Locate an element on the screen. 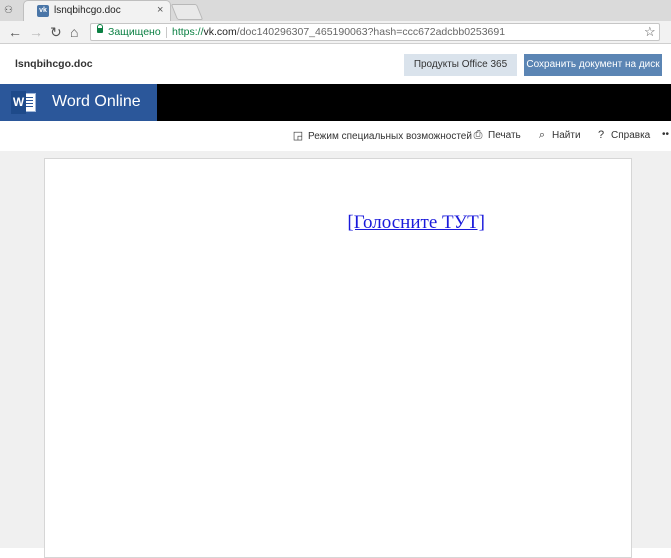 This screenshot has width=671, height=558. printer-icon: ⎙ is located at coordinates (478, 135).